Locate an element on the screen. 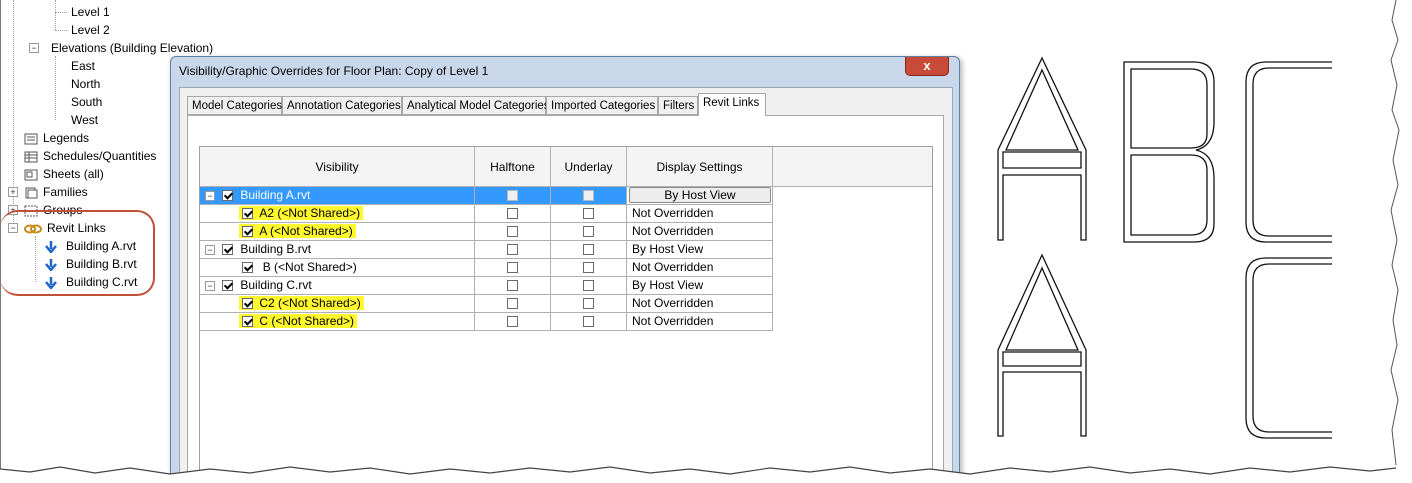  link-name: B (<Not Shared>) is located at coordinates (309, 267).